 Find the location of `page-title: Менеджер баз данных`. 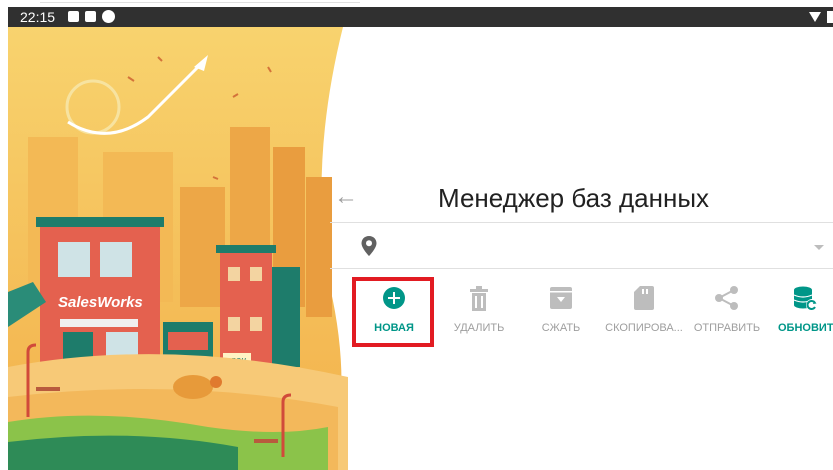

page-title: Менеджер баз данных is located at coordinates (574, 198).